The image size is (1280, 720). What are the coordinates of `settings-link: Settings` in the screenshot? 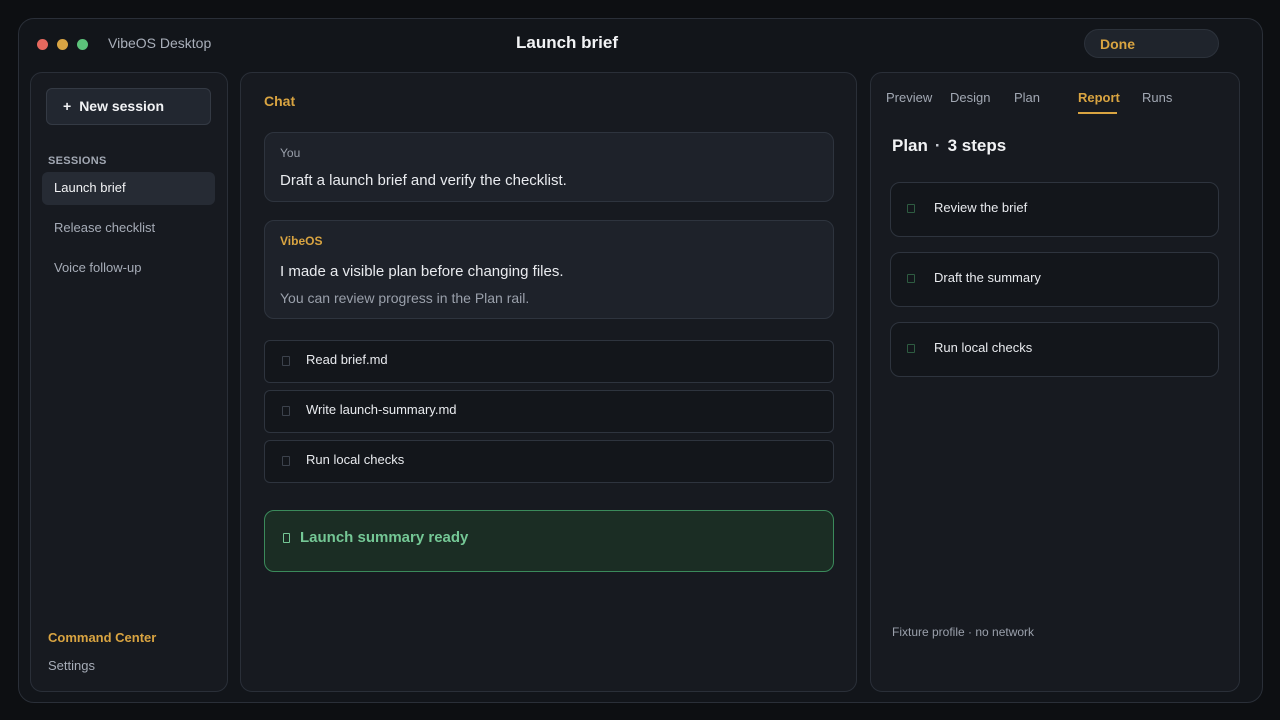 It's located at (71, 665).